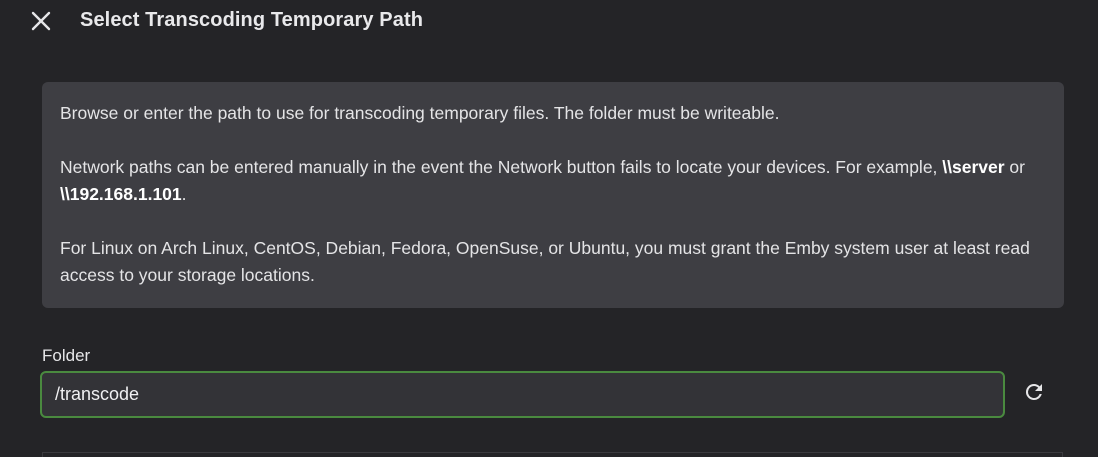  I want to click on network-example-server: \\server, so click(973, 167).